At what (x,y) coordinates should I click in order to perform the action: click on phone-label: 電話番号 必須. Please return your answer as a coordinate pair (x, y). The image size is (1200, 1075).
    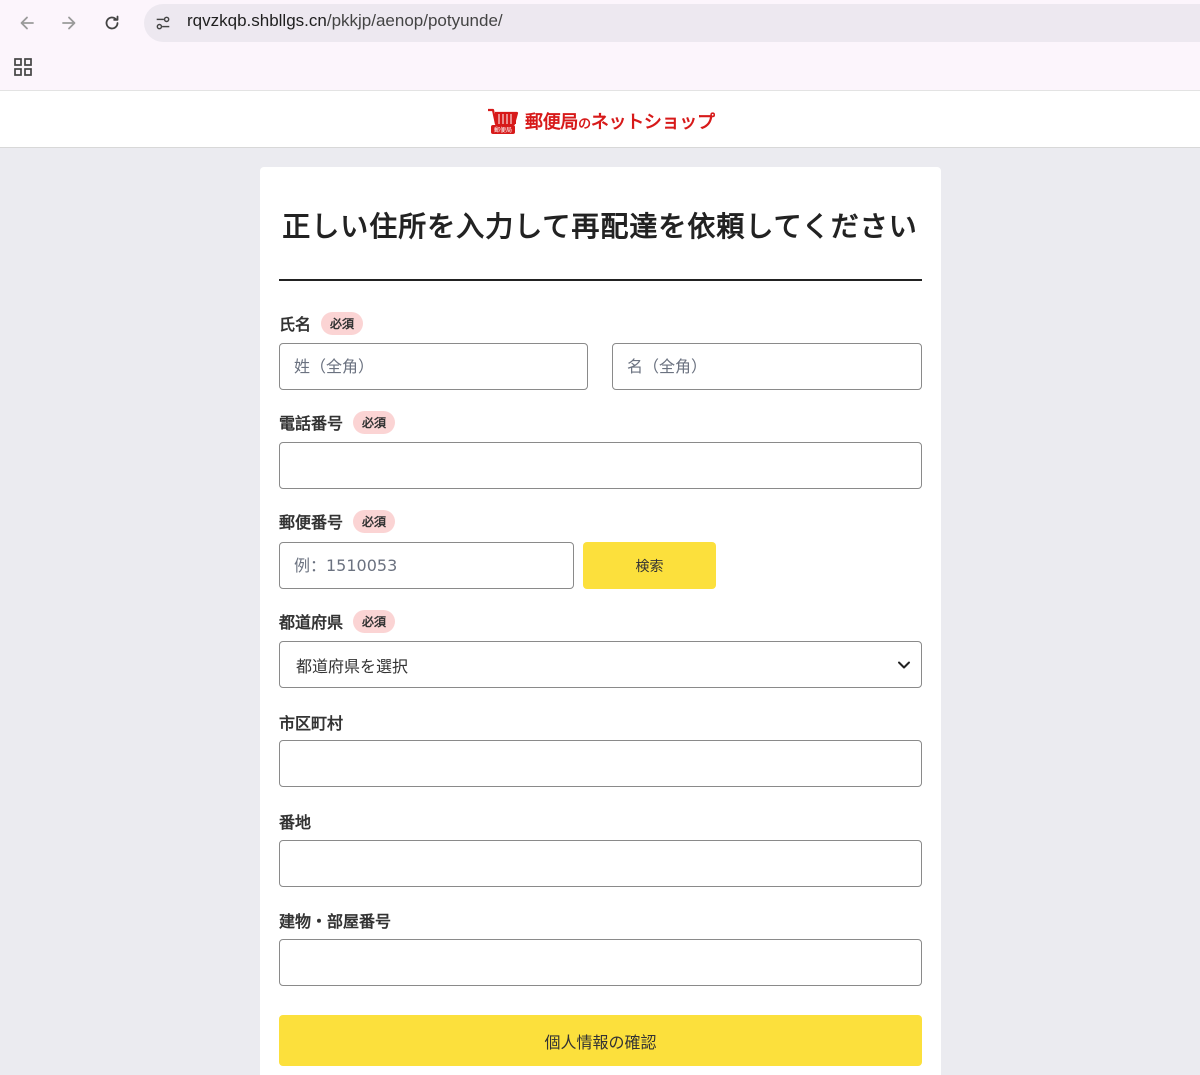
    Looking at the image, I should click on (337, 422).